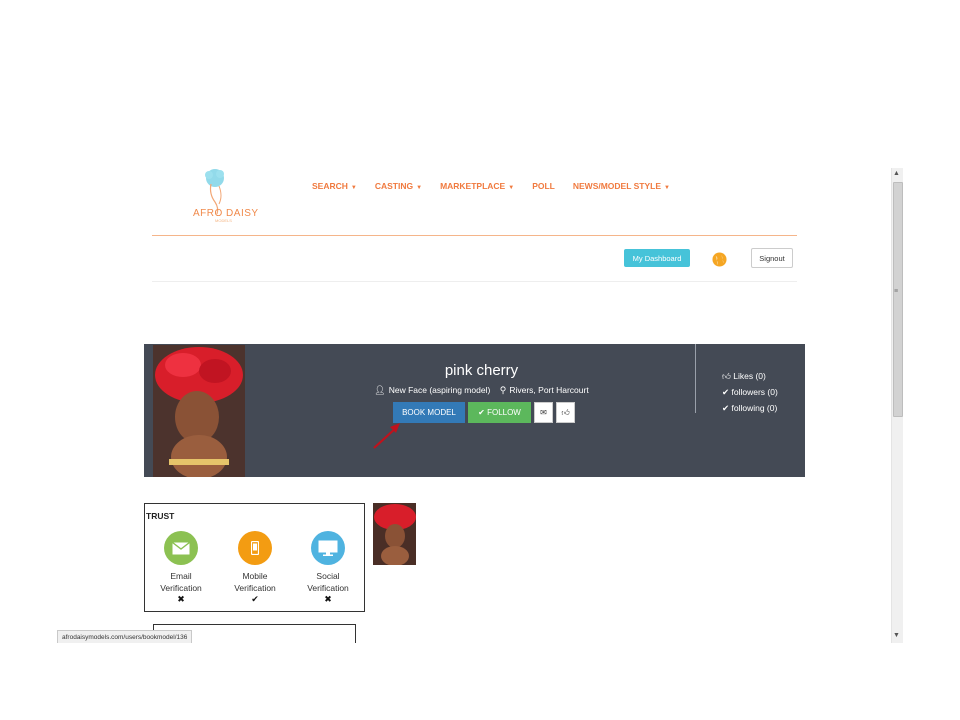 This screenshot has height=720, width=960. What do you see at coordinates (719, 259) in the screenshot?
I see `globe-icon` at bounding box center [719, 259].